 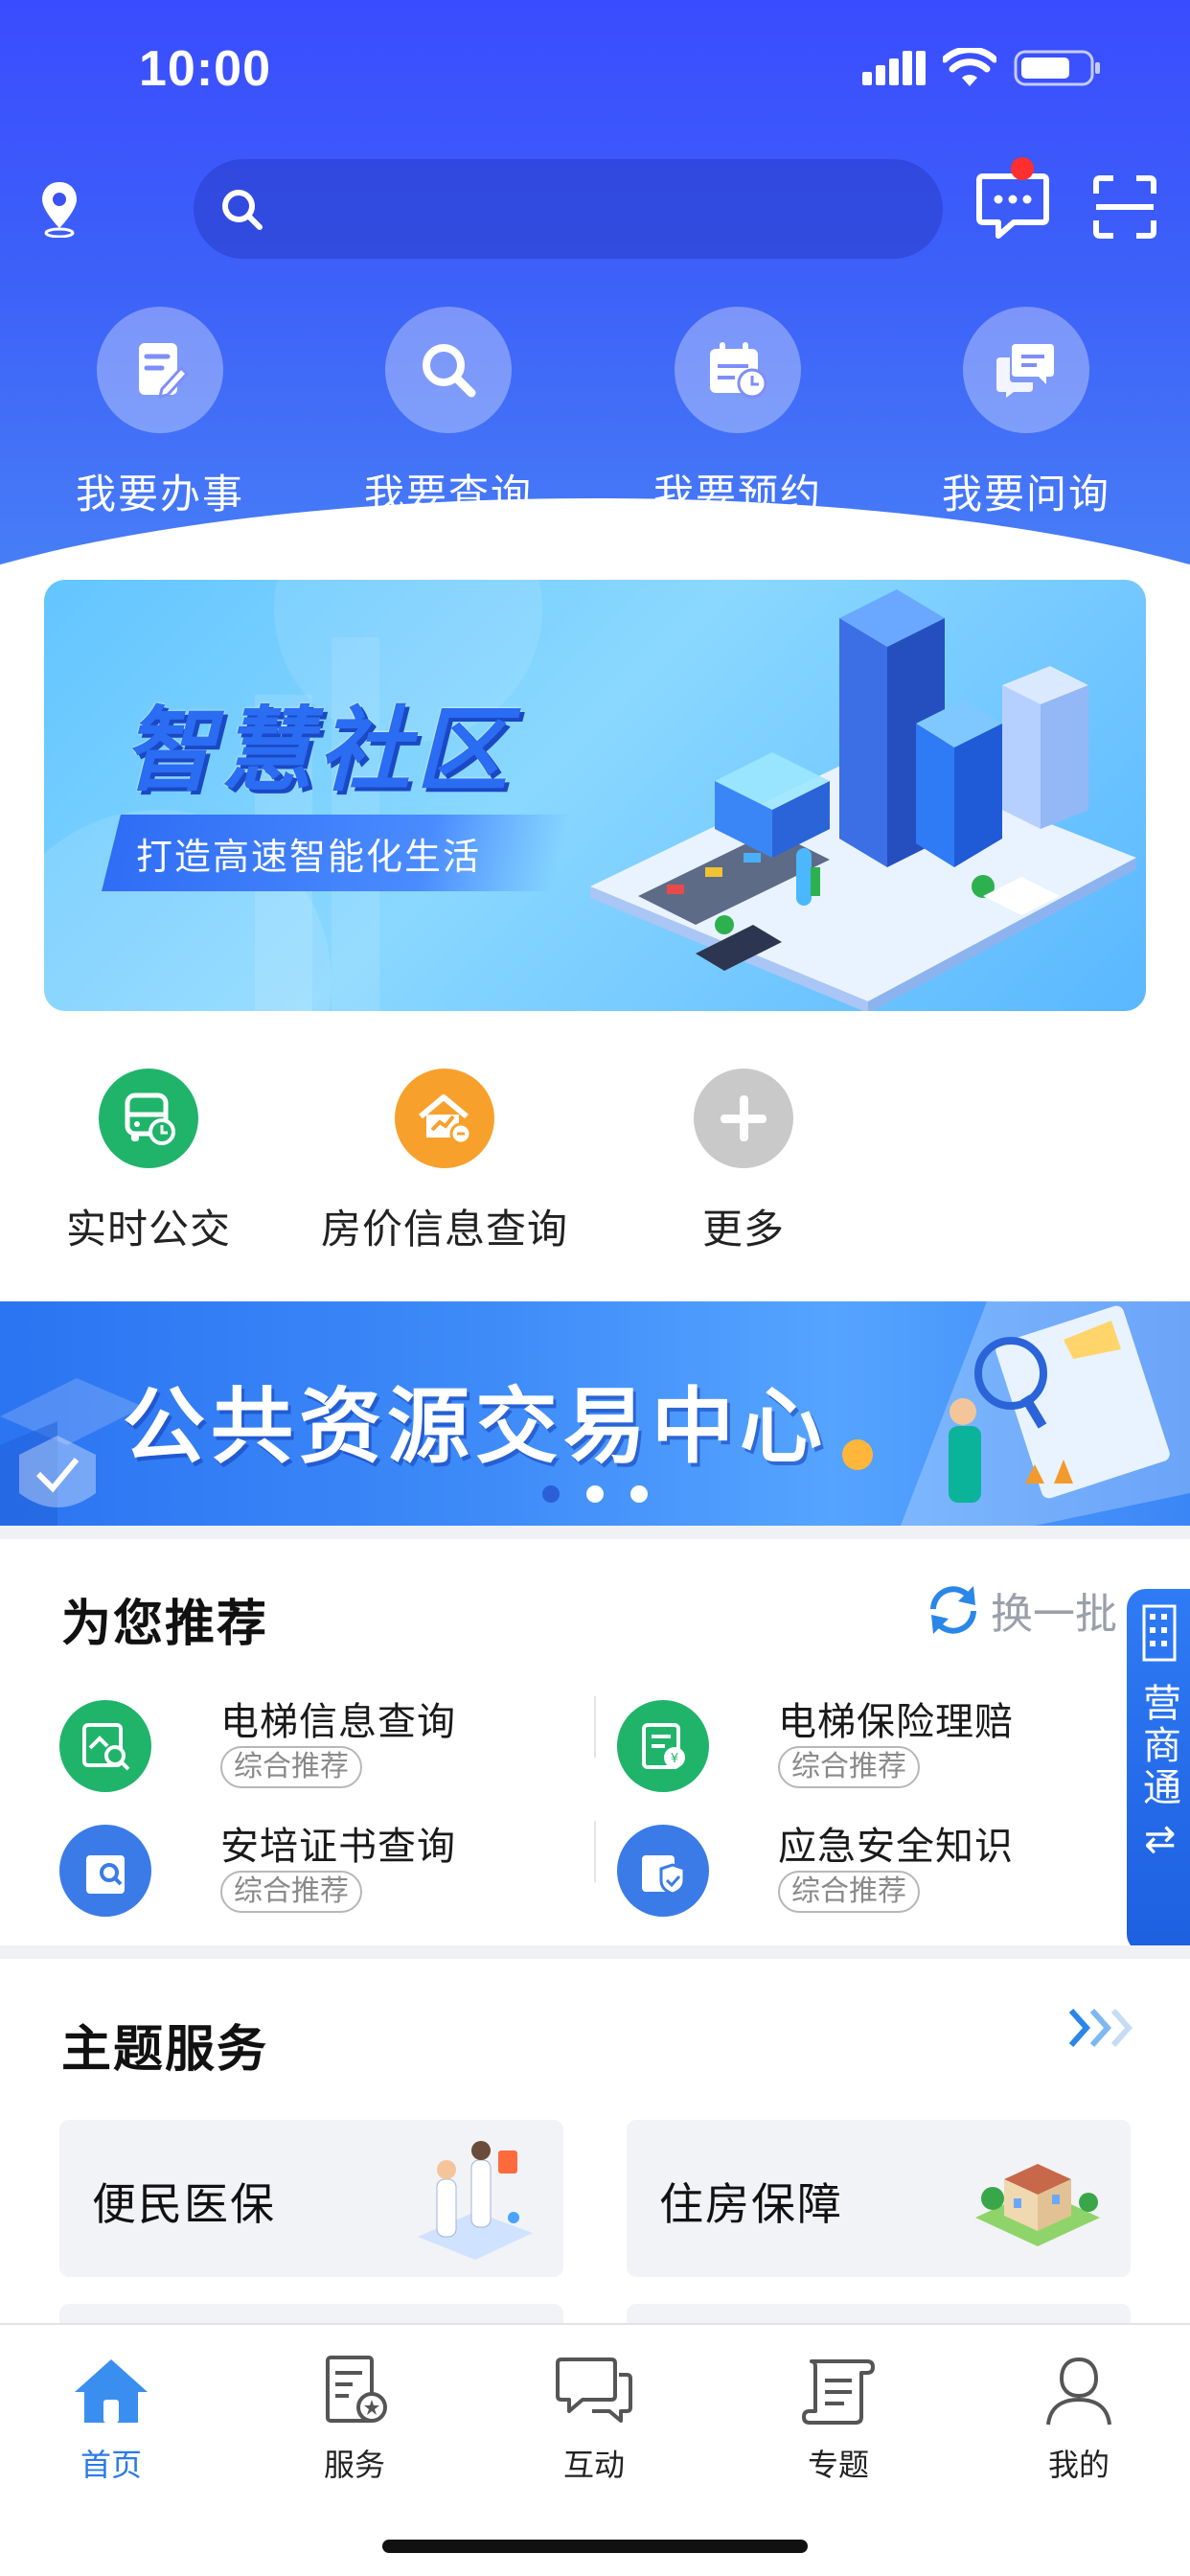 I want to click on elevator-search-icon, so click(x=106, y=1747).